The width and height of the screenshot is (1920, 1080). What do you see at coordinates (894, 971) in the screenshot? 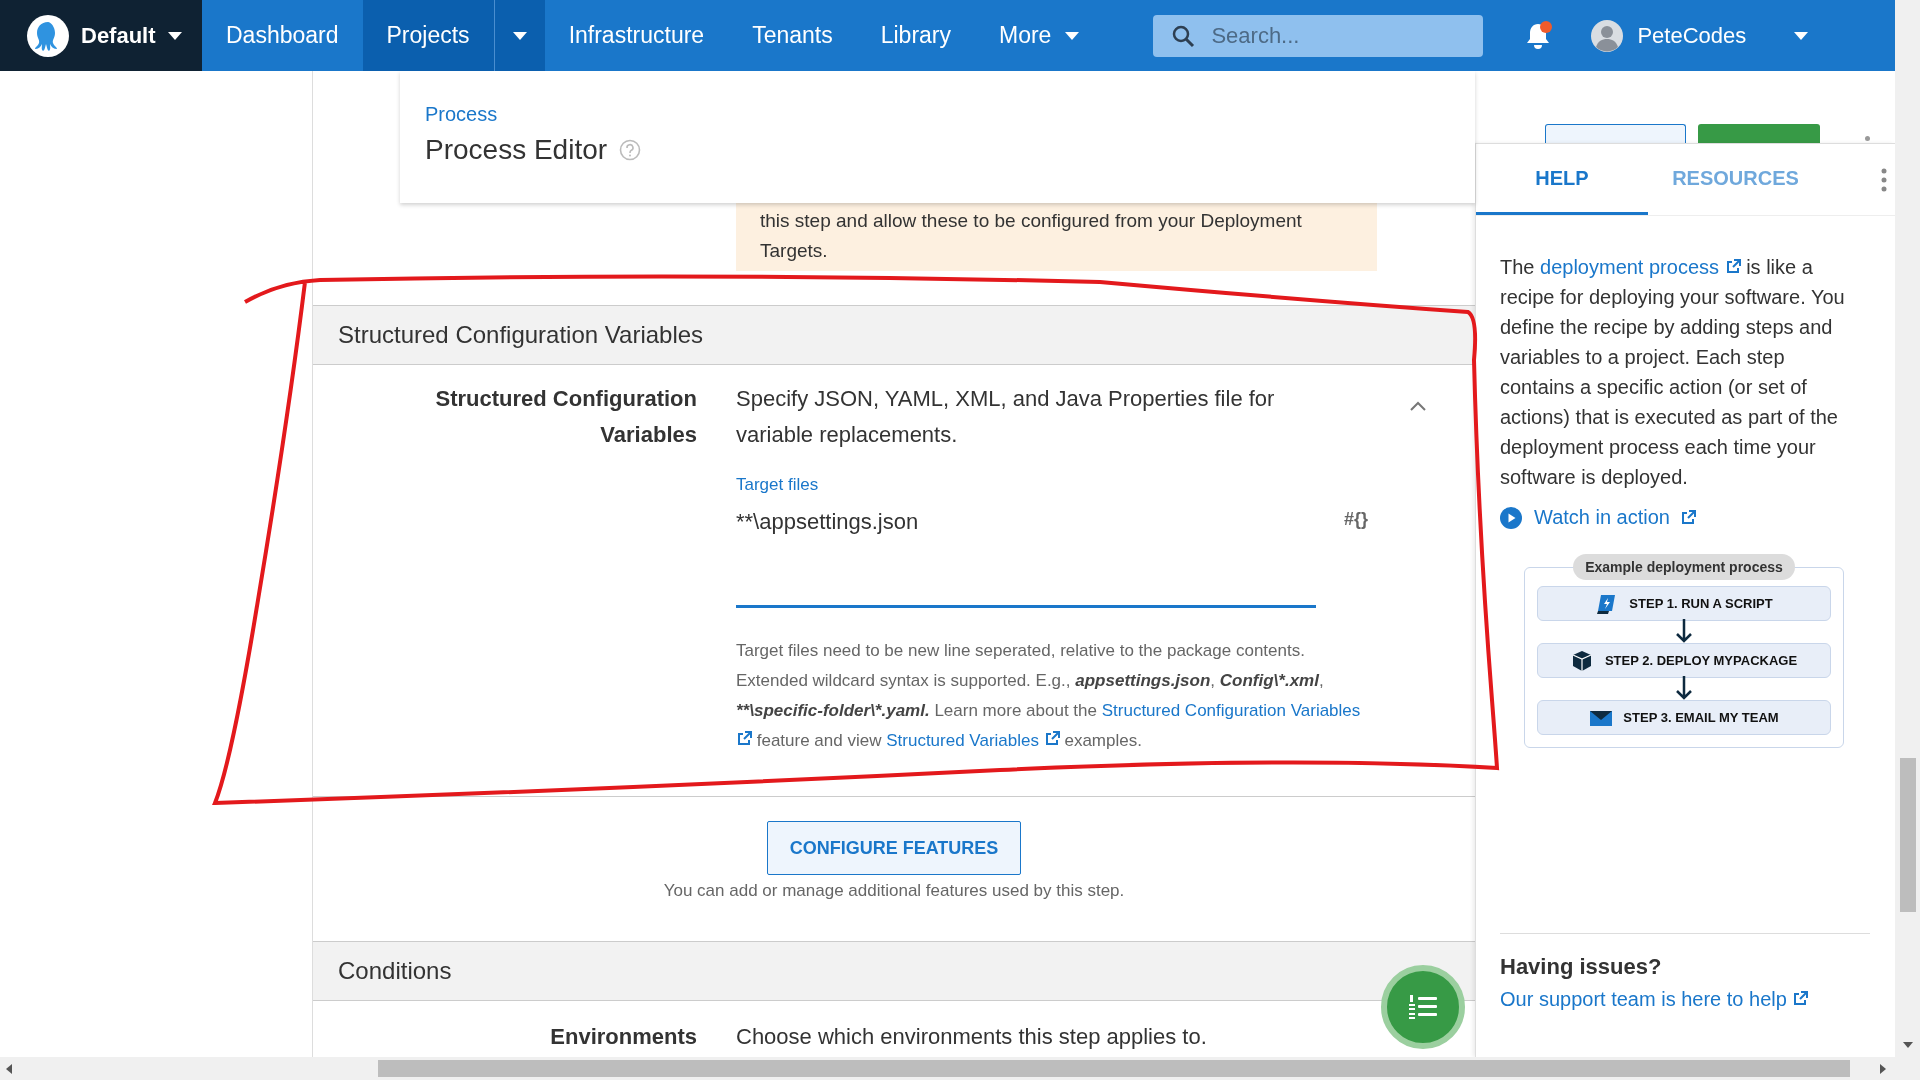
I see `section-header: Conditions` at bounding box center [894, 971].